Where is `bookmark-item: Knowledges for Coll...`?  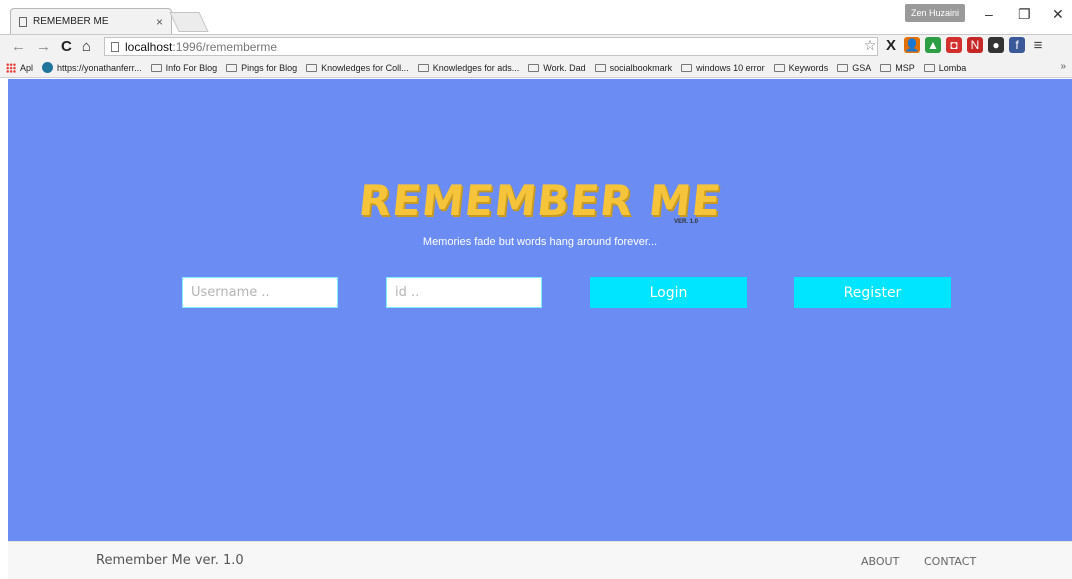
bookmark-item: Knowledges for Coll... is located at coordinates (357, 68).